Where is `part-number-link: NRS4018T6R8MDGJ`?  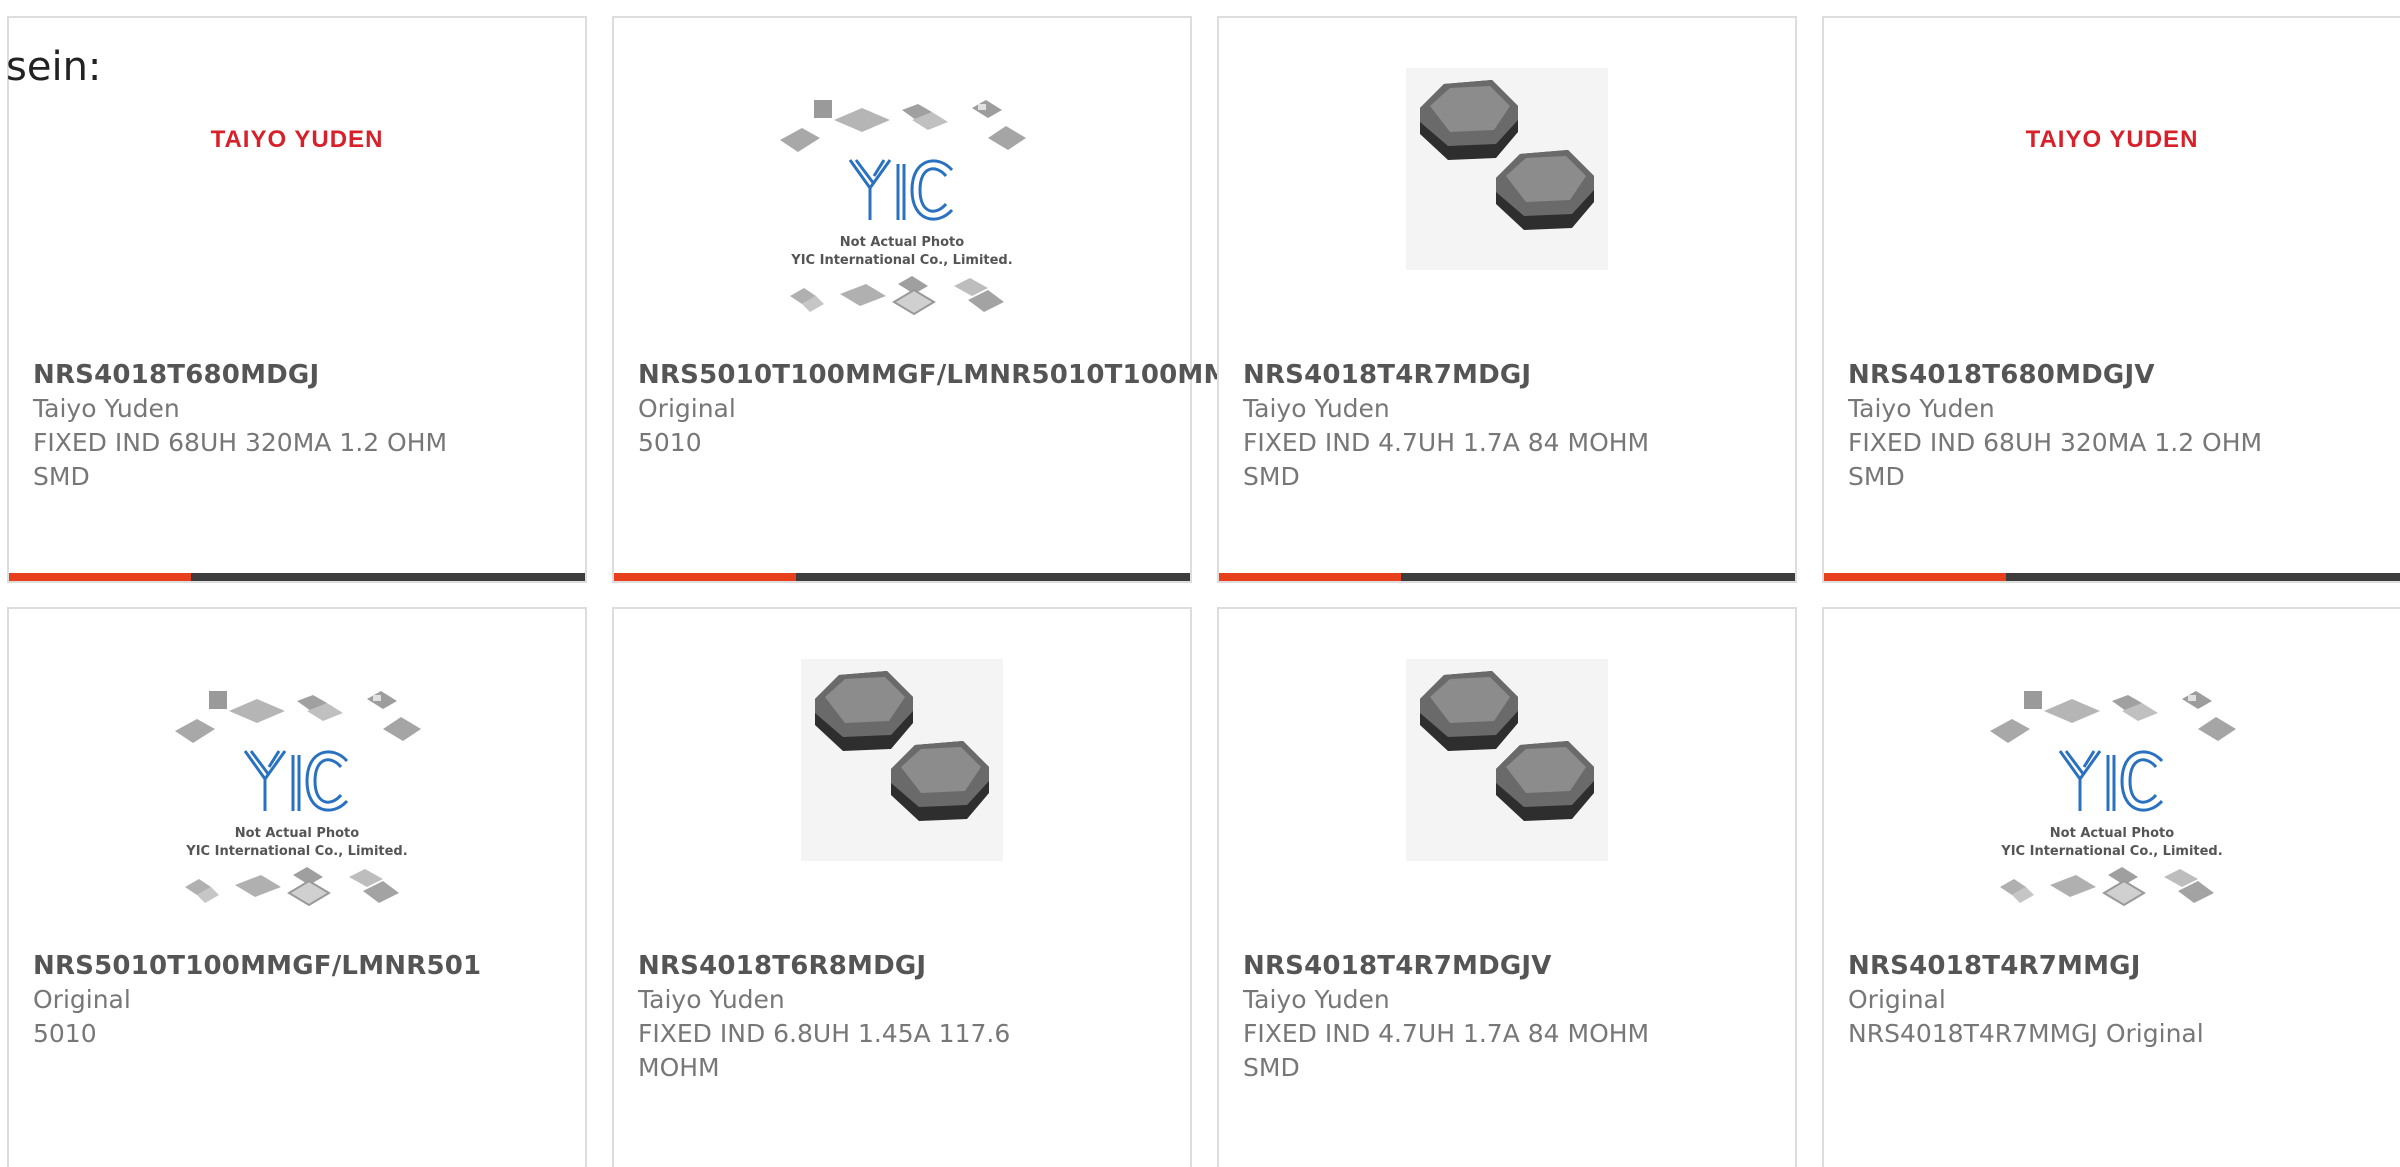 part-number-link: NRS4018T6R8MDGJ is located at coordinates (878, 966).